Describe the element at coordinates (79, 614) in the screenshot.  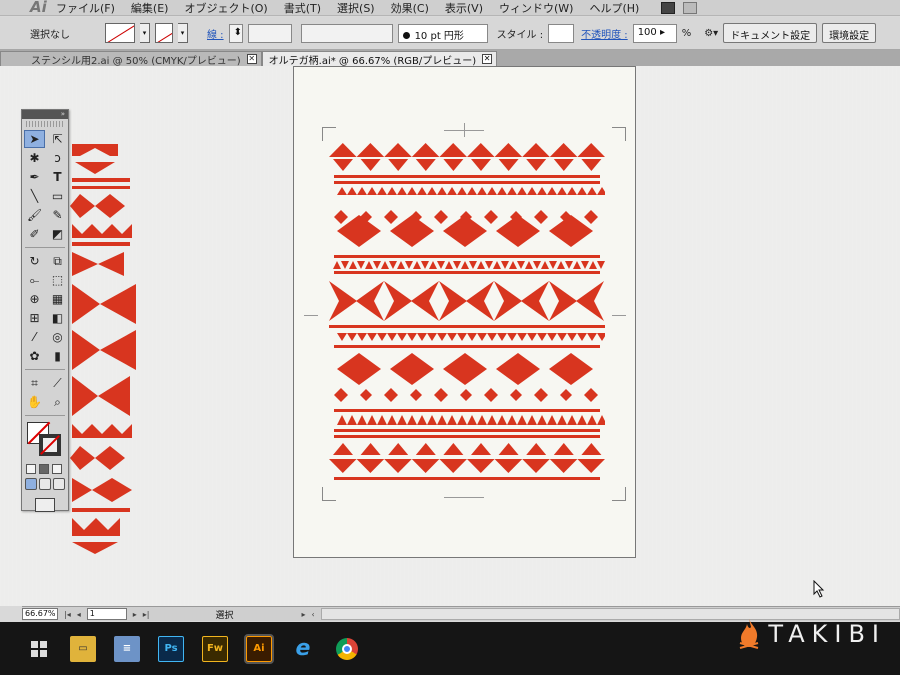
I see `previous-artboard-icon: ◂` at that location.